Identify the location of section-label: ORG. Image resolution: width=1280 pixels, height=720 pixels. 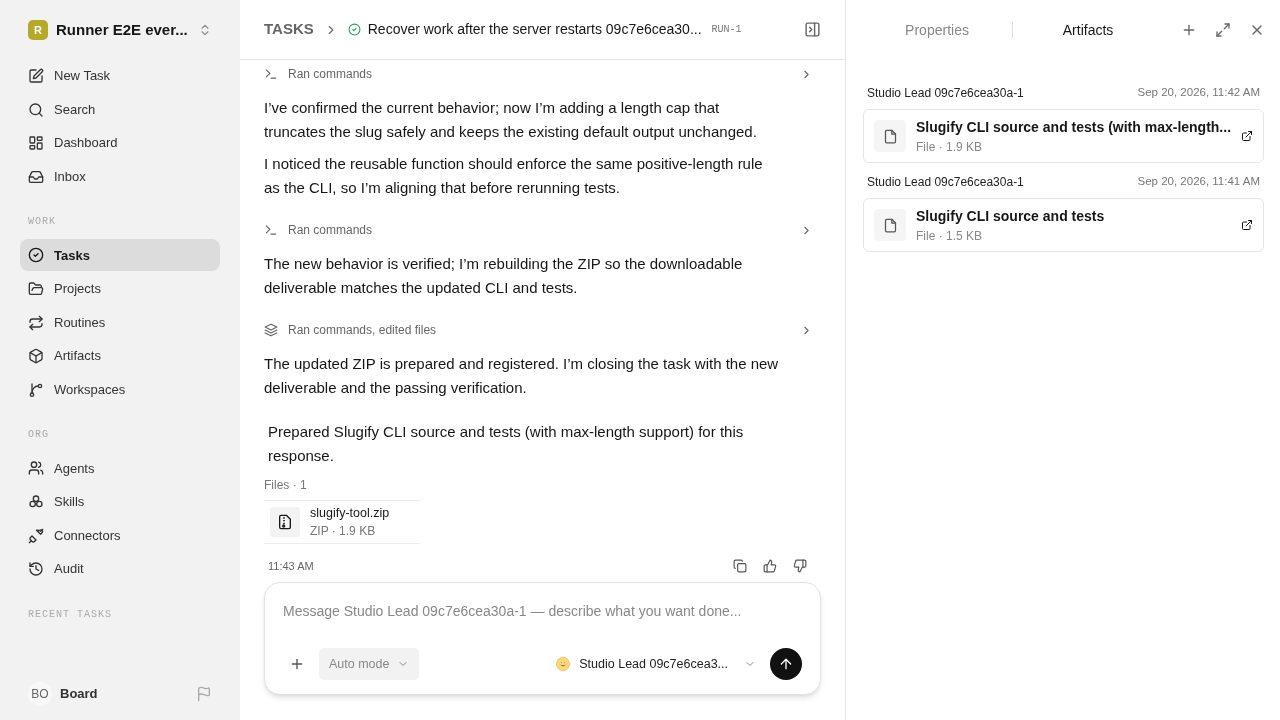
(38, 435).